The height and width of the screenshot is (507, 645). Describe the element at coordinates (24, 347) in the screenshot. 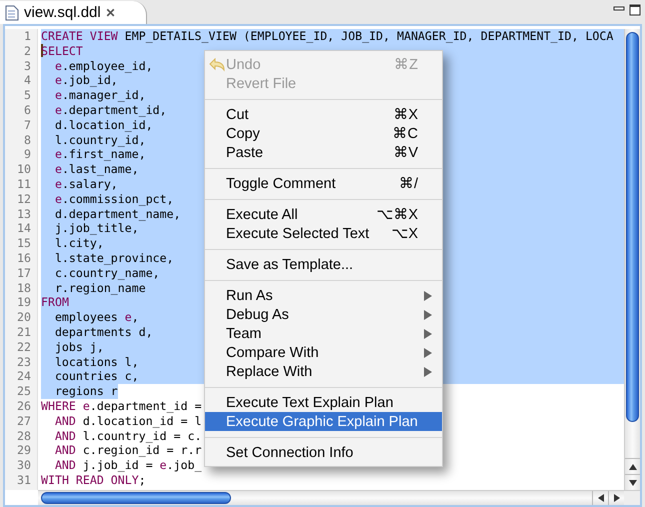

I see `line-number: 22` at that location.